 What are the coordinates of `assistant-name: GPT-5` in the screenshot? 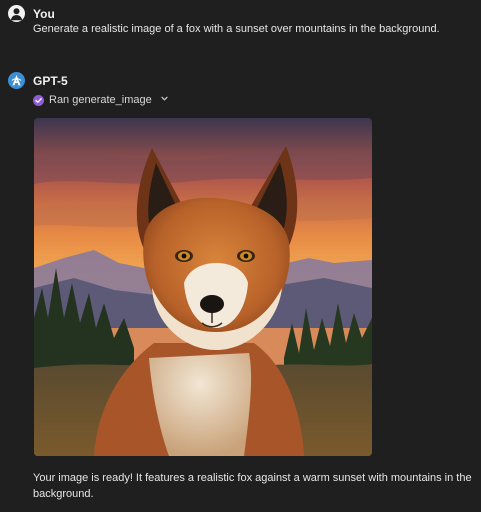 It's located at (50, 80).